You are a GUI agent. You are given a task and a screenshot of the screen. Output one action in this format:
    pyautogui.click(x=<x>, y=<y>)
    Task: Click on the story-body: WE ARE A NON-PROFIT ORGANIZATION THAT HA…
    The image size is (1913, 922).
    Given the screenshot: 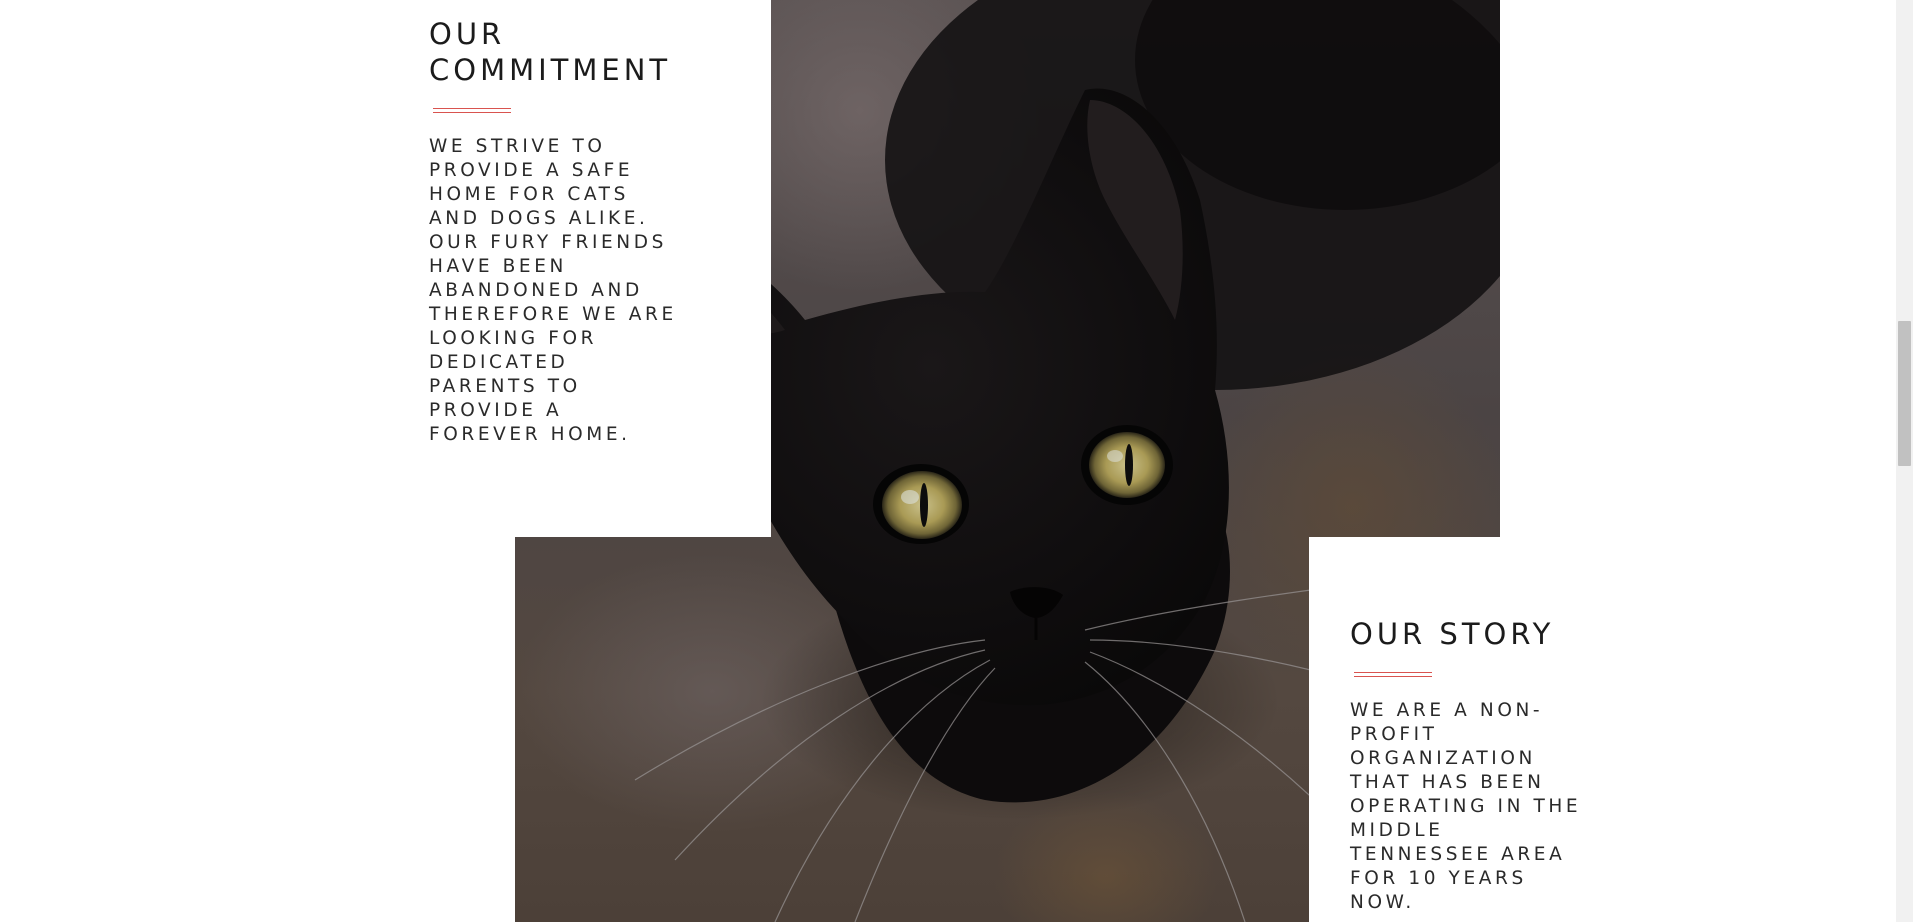 What is the action you would take?
    pyautogui.click(x=1466, y=806)
    